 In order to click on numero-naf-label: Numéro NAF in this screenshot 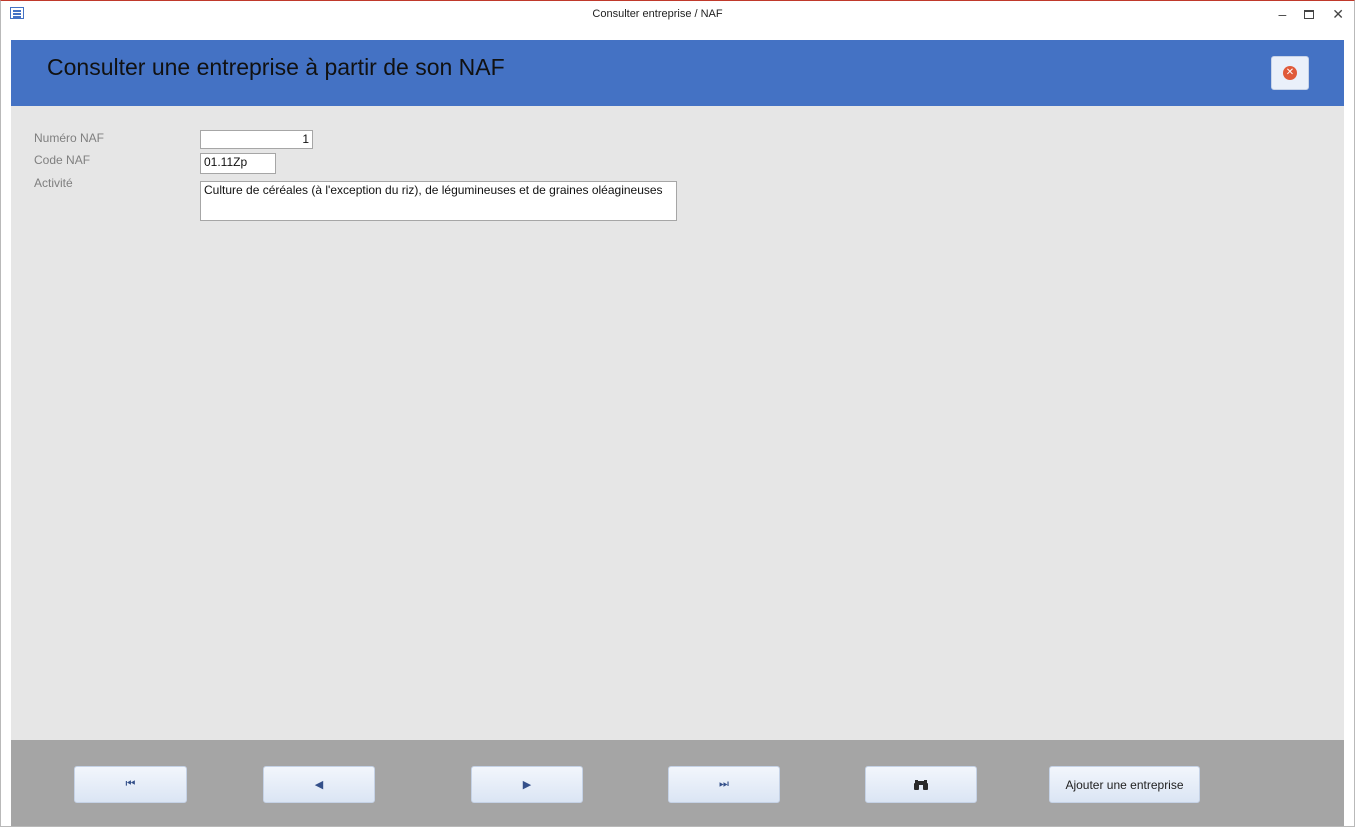, I will do `click(69, 138)`.